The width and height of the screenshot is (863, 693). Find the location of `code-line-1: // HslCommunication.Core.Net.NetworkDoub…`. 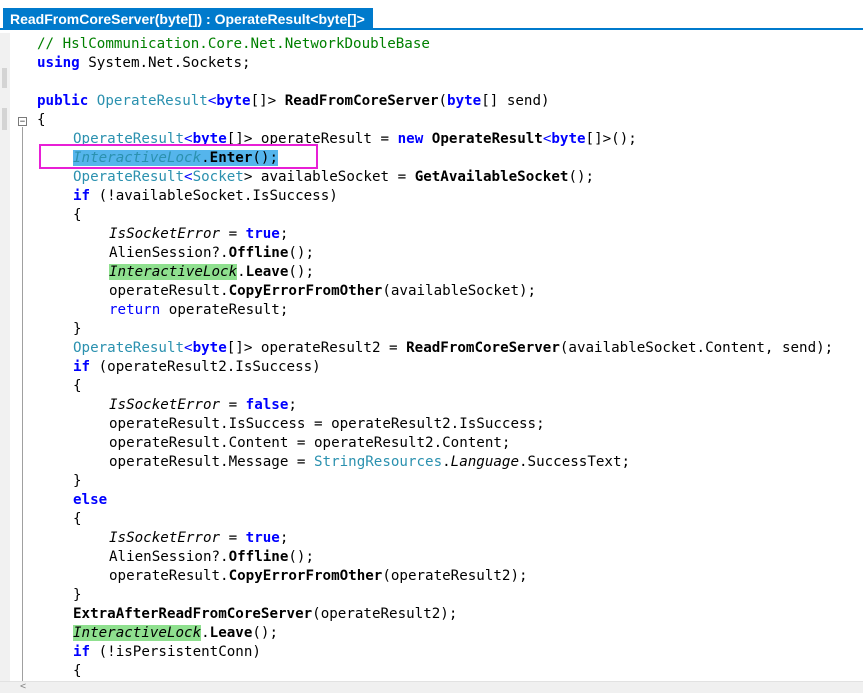

code-line-1: // HslCommunication.Core.Net.NetworkDoub… is located at coordinates (233, 44).